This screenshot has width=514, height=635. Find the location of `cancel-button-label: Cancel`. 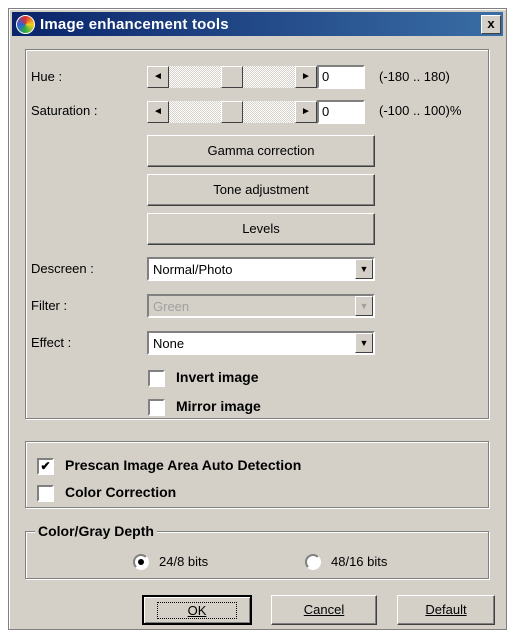

cancel-button-label: Cancel is located at coordinates (324, 609).